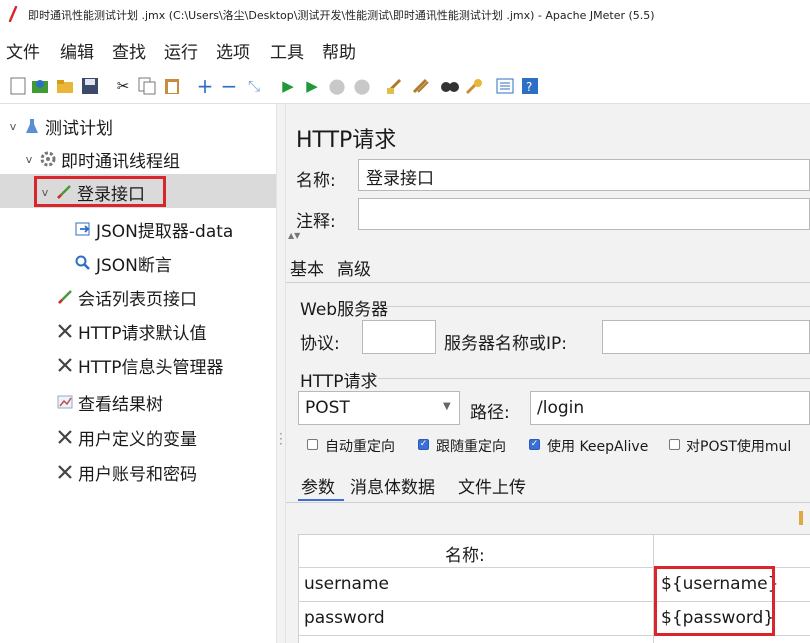 This screenshot has width=810, height=643. What do you see at coordinates (294, 236) in the screenshot?
I see `collapse-arrows-icon: ▲▼` at bounding box center [294, 236].